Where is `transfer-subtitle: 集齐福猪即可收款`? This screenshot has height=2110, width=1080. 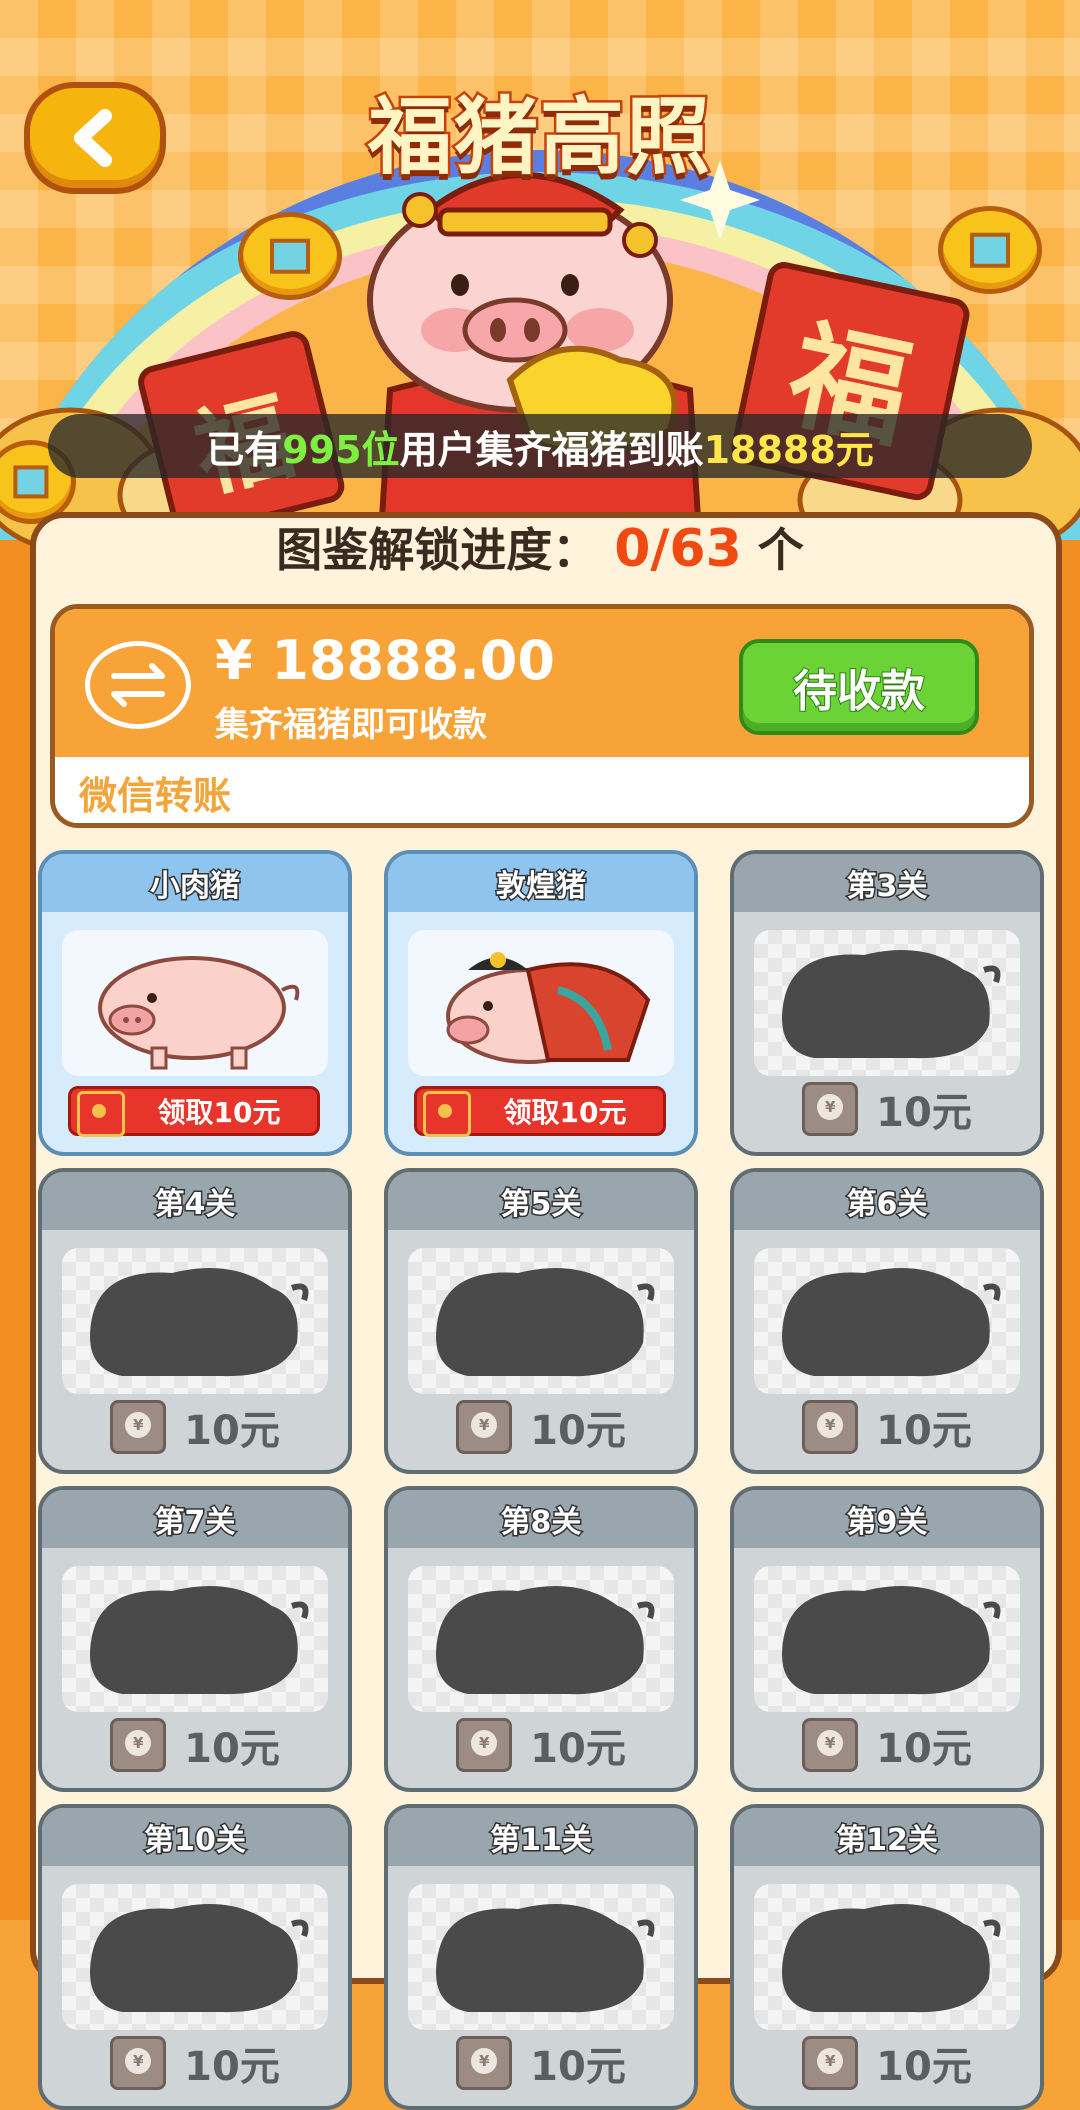 transfer-subtitle: 集齐福猪即可收款 is located at coordinates (351, 725).